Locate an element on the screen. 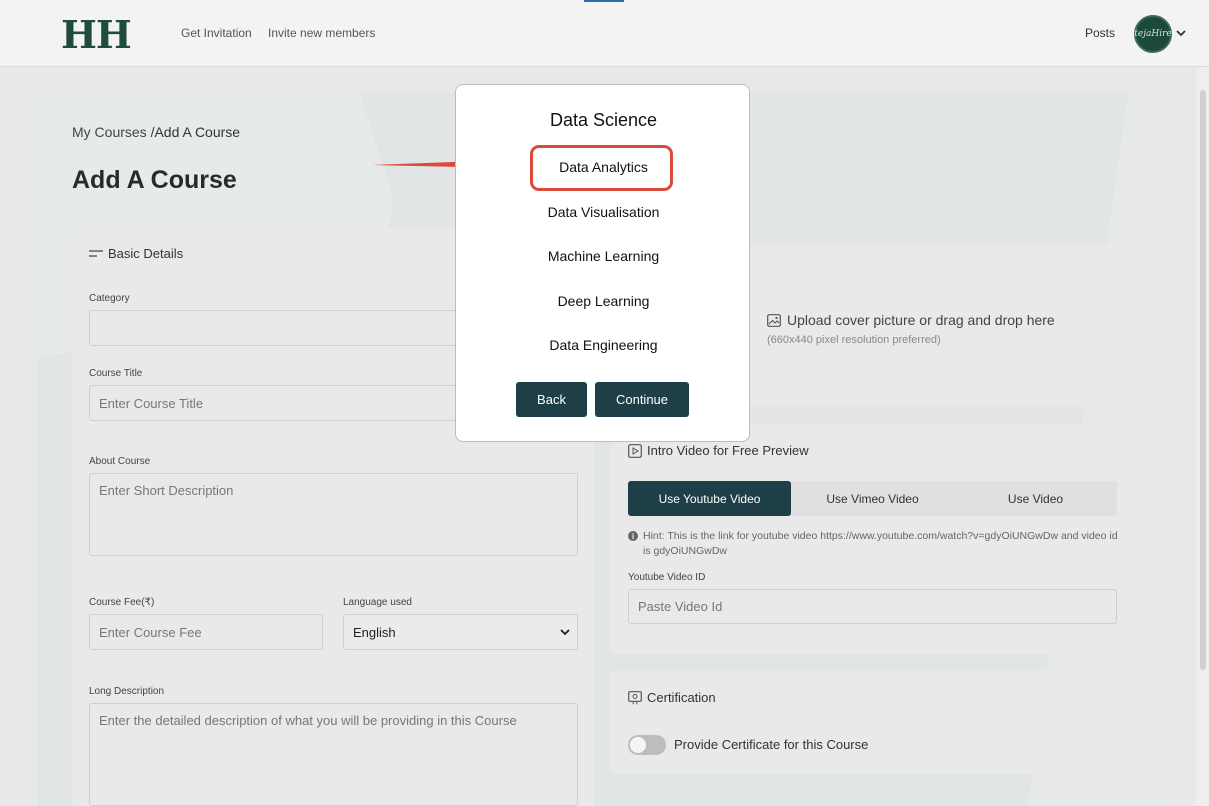 The width and height of the screenshot is (1209, 806). breadcrumb-my-courses: My Courses is located at coordinates (109, 132).